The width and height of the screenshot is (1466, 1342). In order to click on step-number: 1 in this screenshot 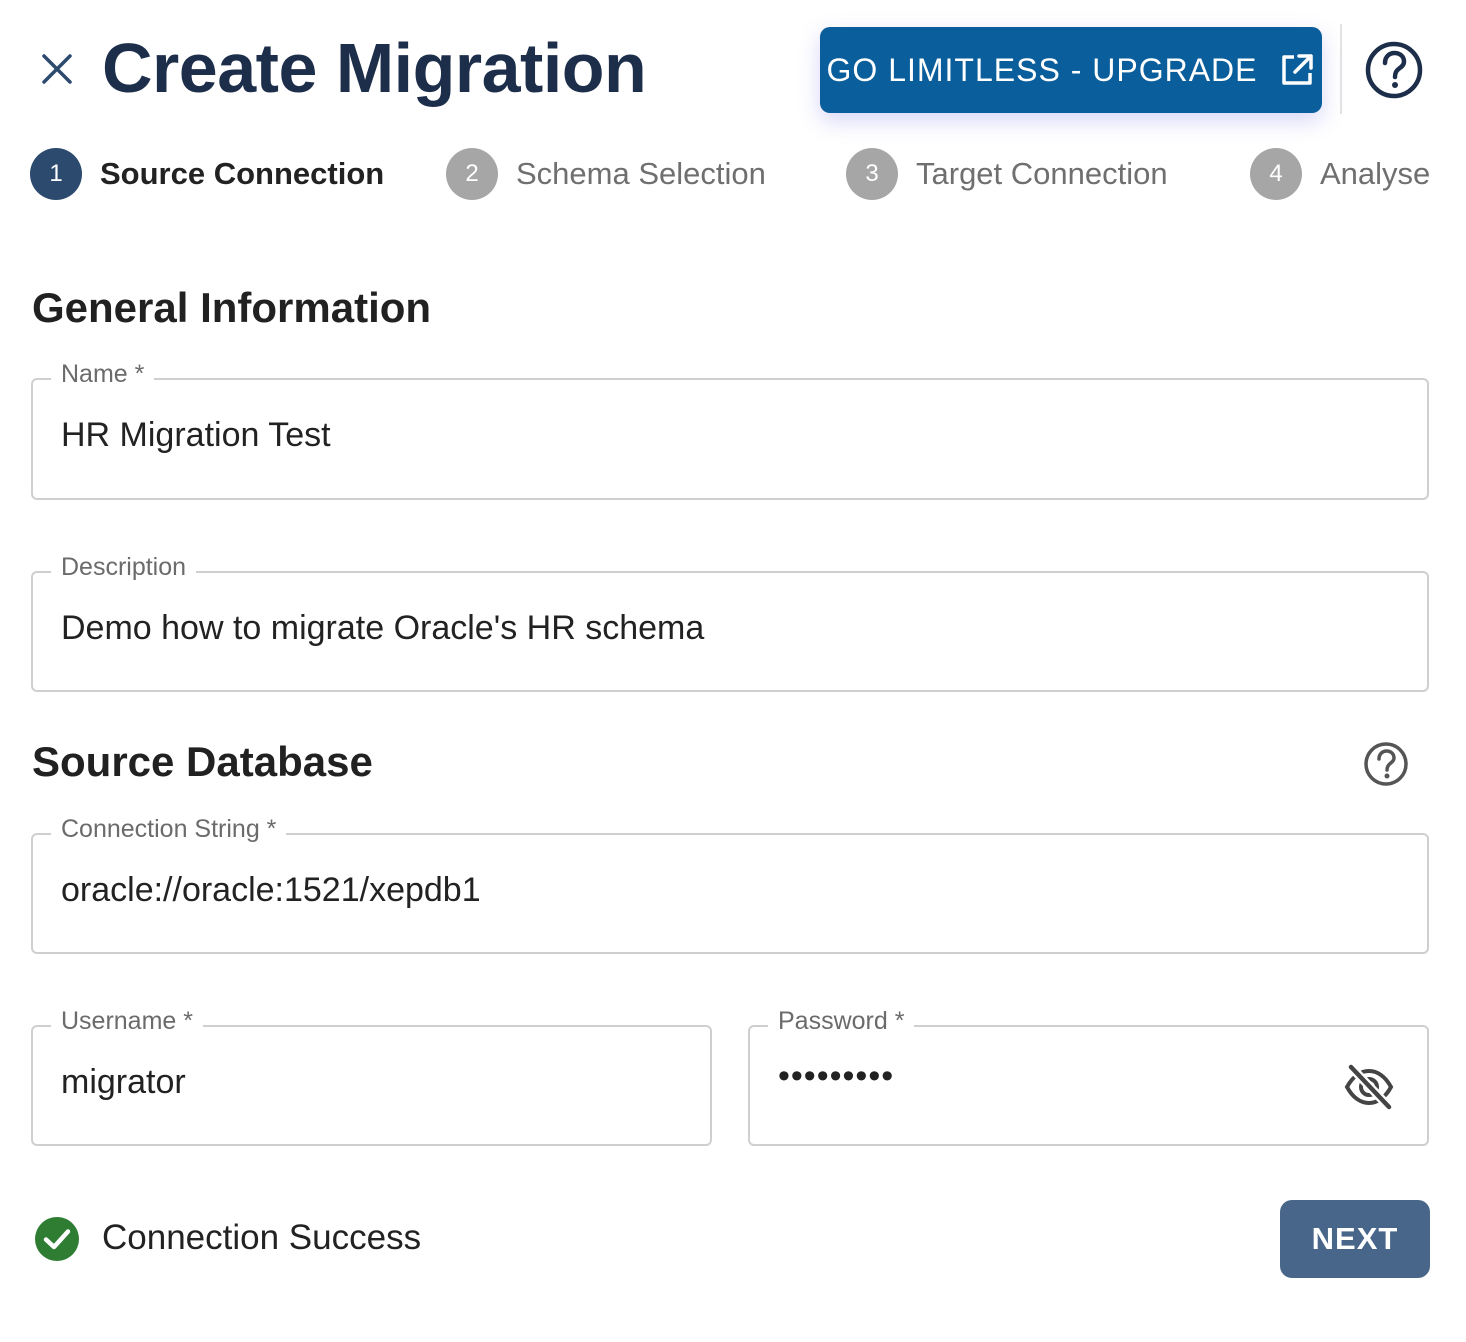, I will do `click(56, 174)`.